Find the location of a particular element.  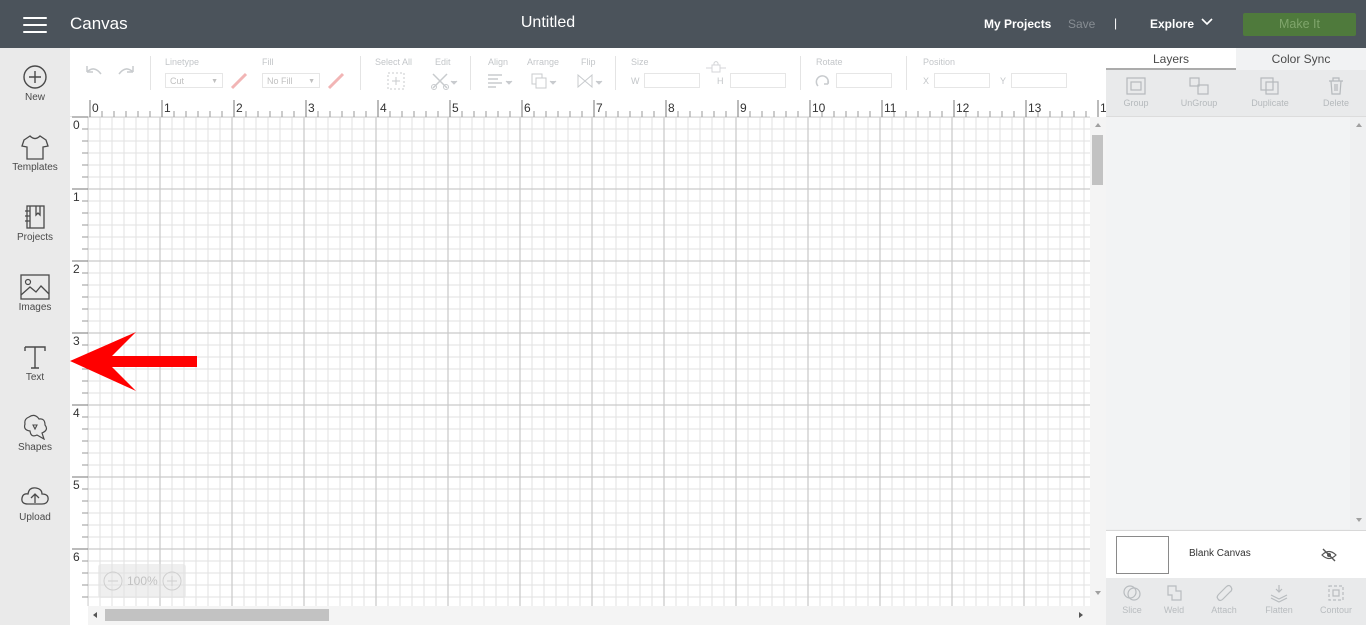

layer-actions-bar: Group UnGroup Duplicate Delete is located at coordinates (1236, 93).